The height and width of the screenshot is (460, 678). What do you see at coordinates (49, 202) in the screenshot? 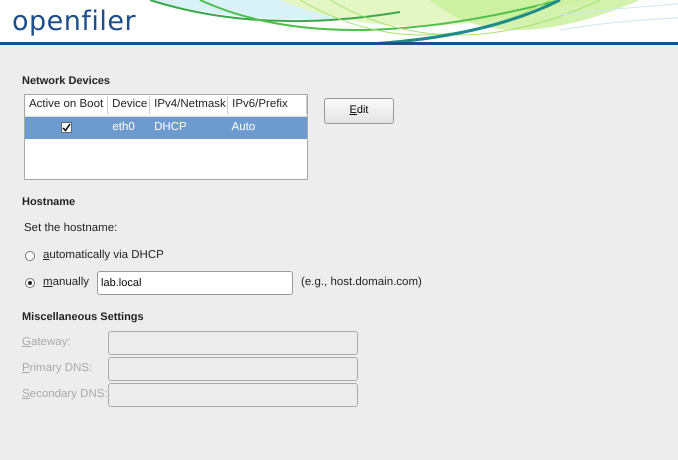
I see `section-heading: Hostname` at bounding box center [49, 202].